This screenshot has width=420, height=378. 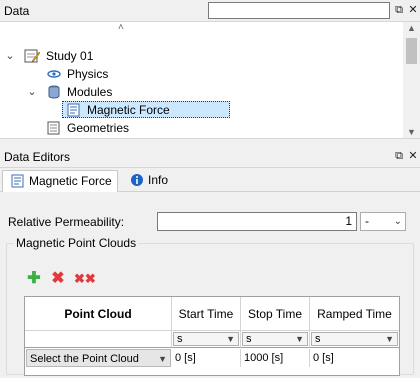 What do you see at coordinates (85, 279) in the screenshot?
I see `delete-all-icon: ✖✖` at bounding box center [85, 279].